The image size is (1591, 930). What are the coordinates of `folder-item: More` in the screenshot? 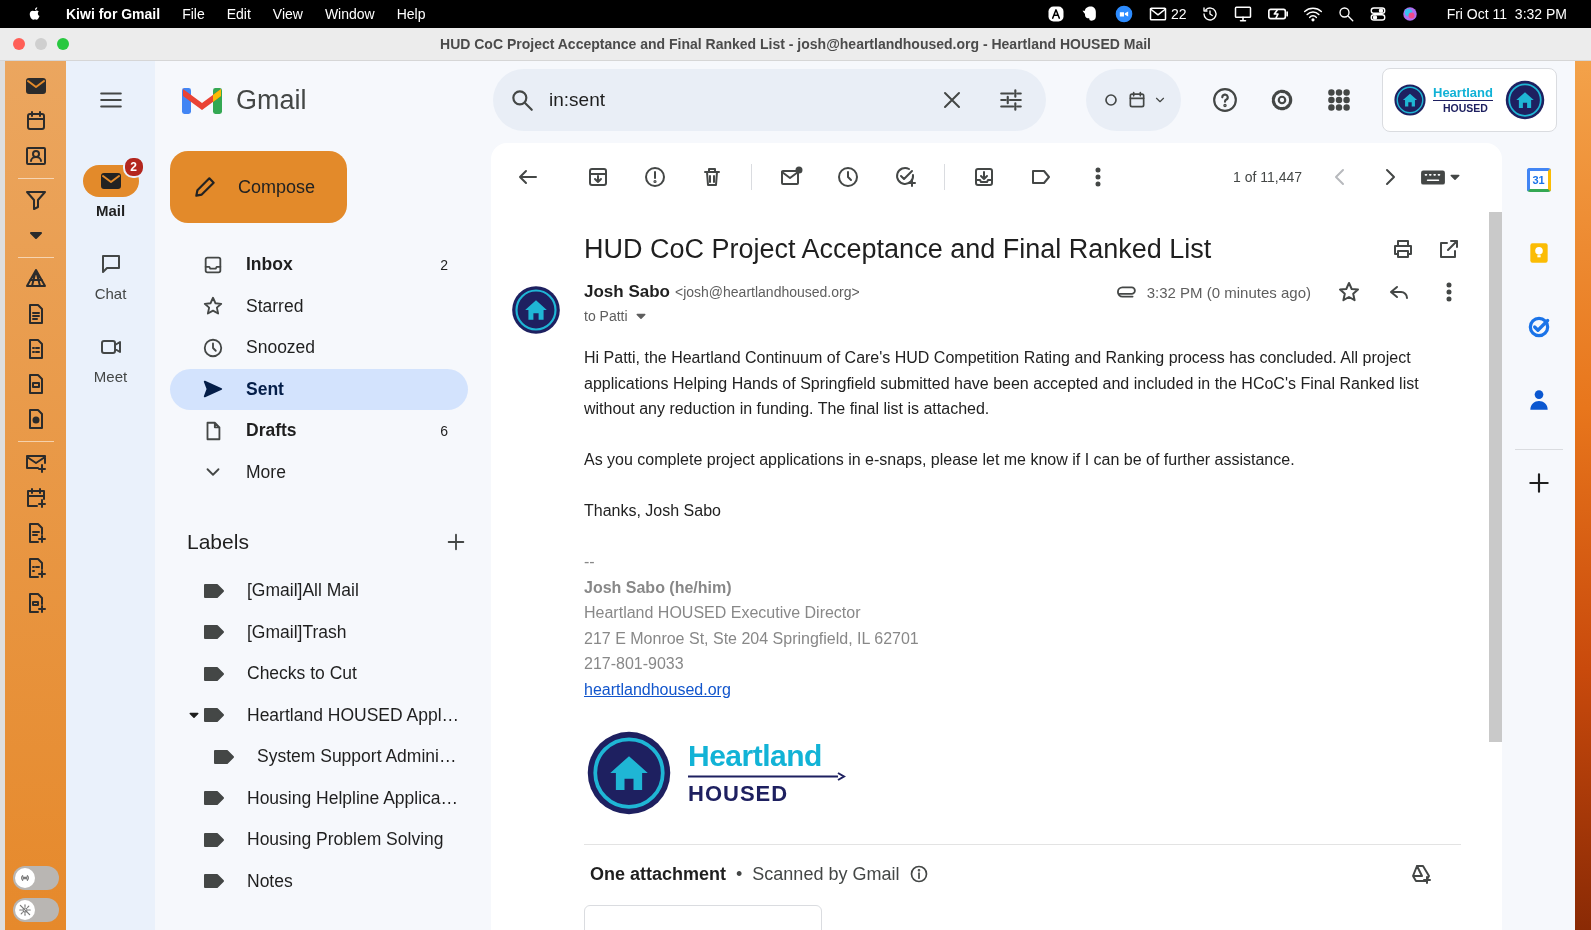 It's located at (319, 472).